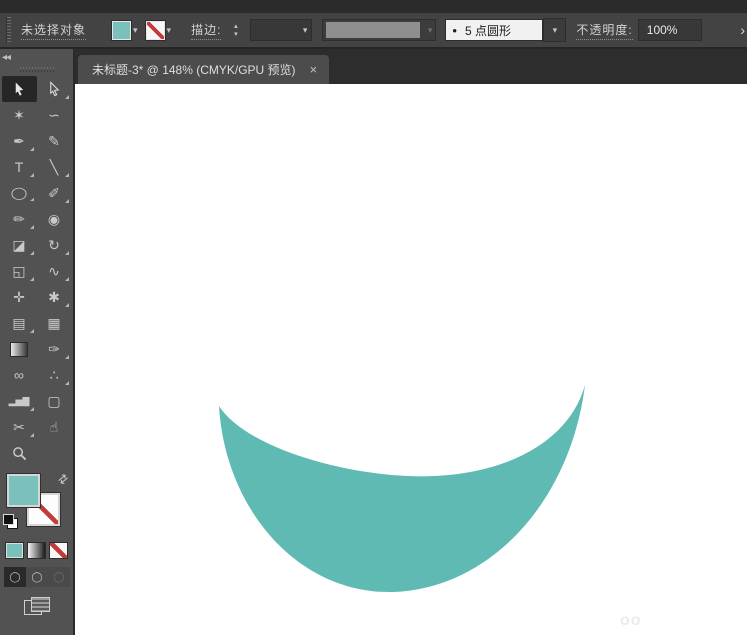 The width and height of the screenshot is (747, 635). What do you see at coordinates (373, 30) in the screenshot?
I see `uniform-profile-preview` at bounding box center [373, 30].